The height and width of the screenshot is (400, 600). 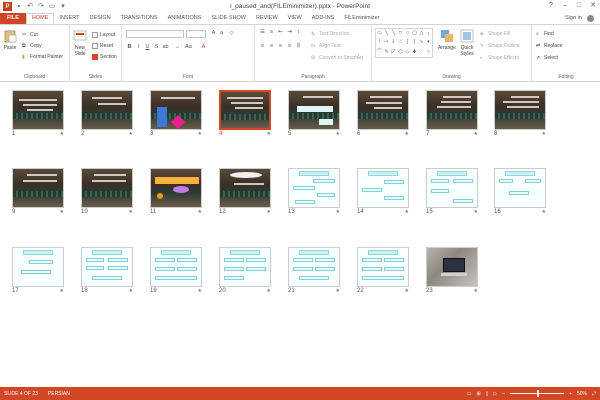 I want to click on arrange-button: Arrange, so click(x=447, y=40).